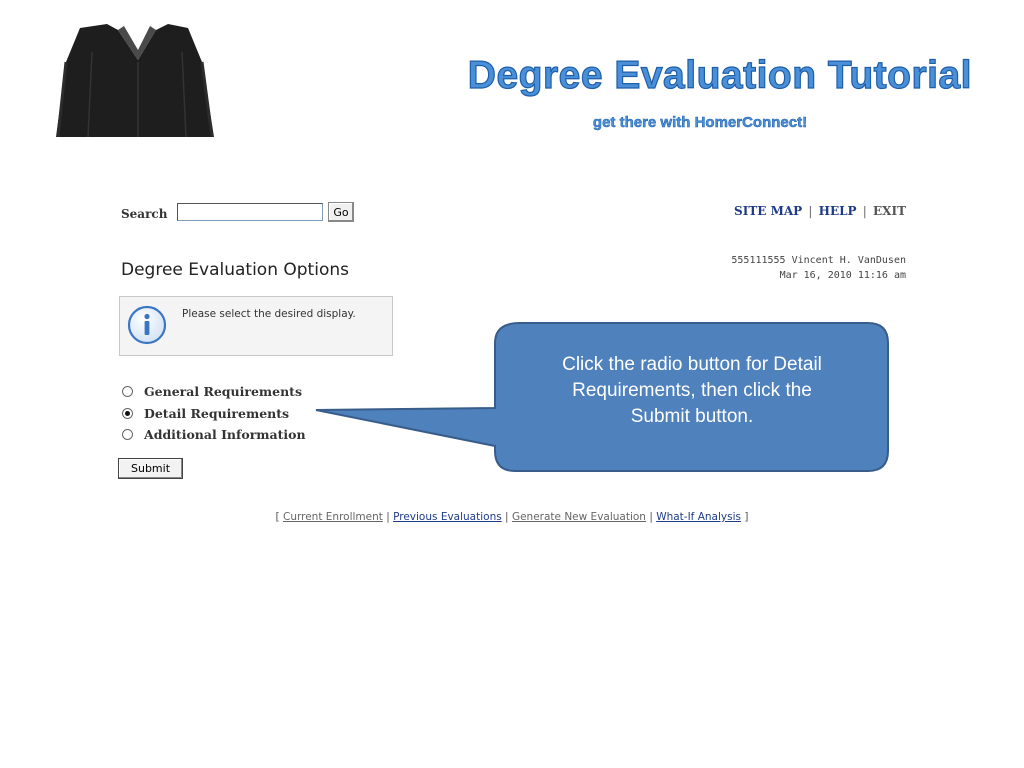 This screenshot has width=1024, height=768. I want to click on previous-evaluations-link: Previous Evaluations, so click(447, 517).